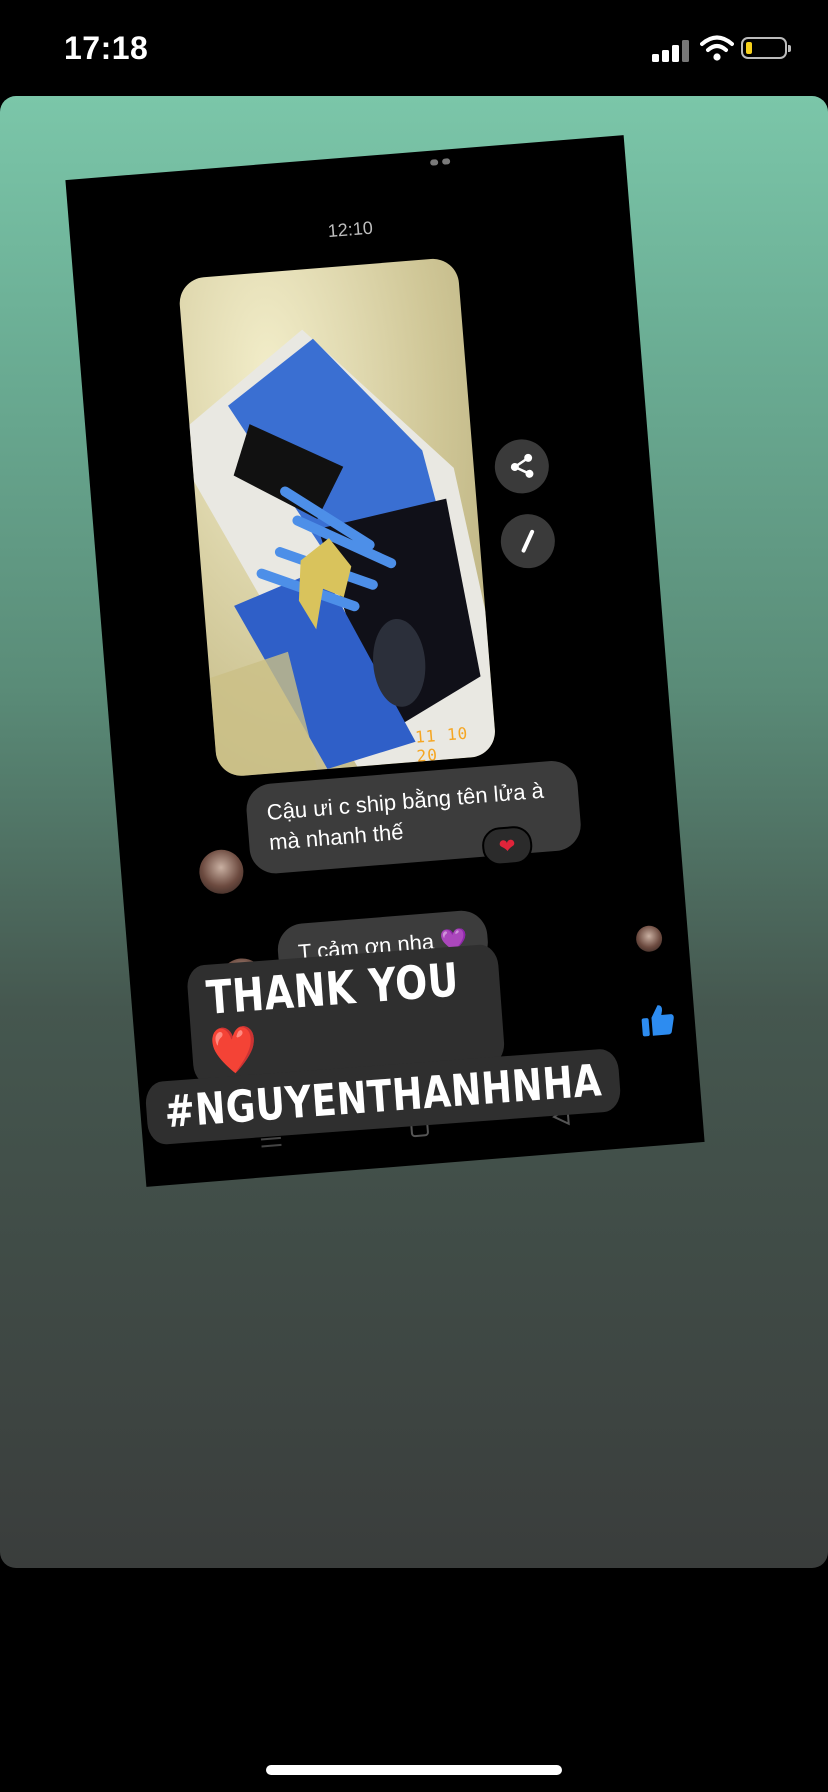  What do you see at coordinates (379, 1042) in the screenshot?
I see `thank-you-sticker: THANK YOU ❤️ #NGUYENTHANHNHA` at bounding box center [379, 1042].